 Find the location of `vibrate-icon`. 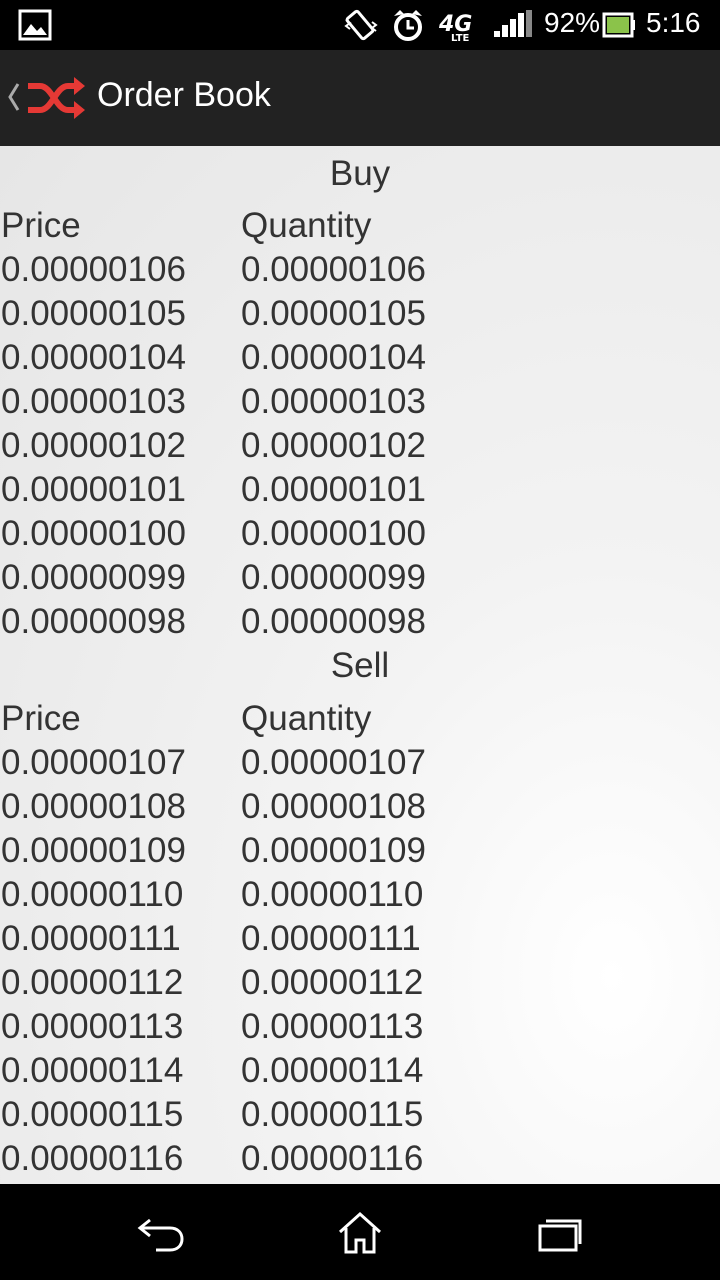

vibrate-icon is located at coordinates (360, 25).